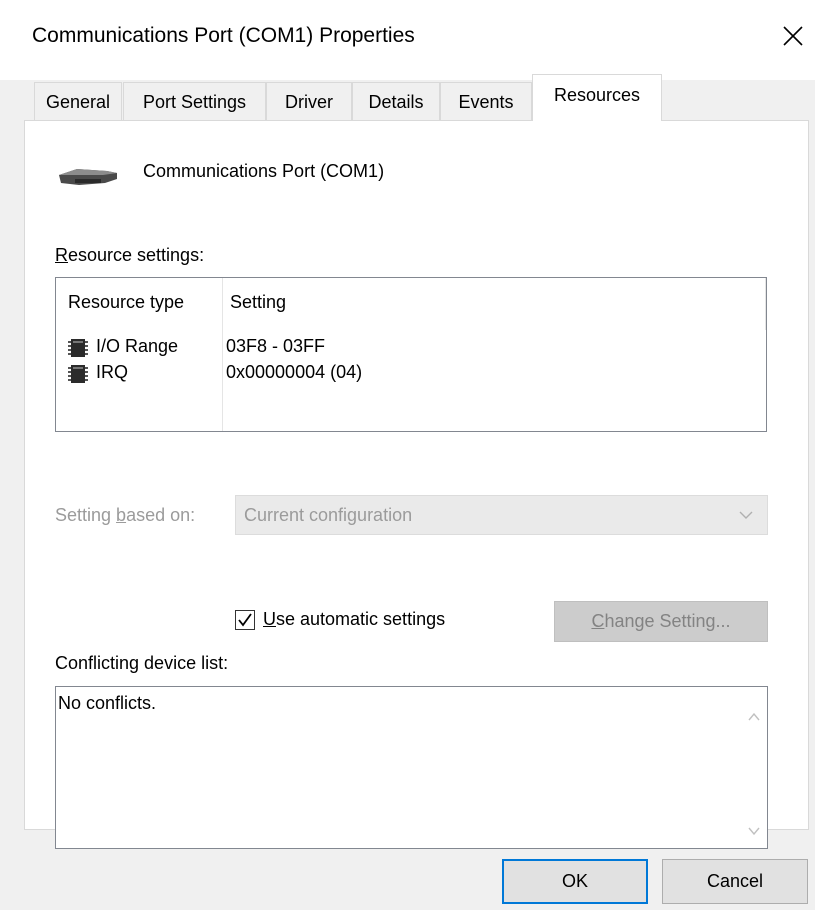 The width and height of the screenshot is (815, 910). Describe the element at coordinates (276, 346) in the screenshot. I see `resource-setting: 03F8 - 03FF` at that location.